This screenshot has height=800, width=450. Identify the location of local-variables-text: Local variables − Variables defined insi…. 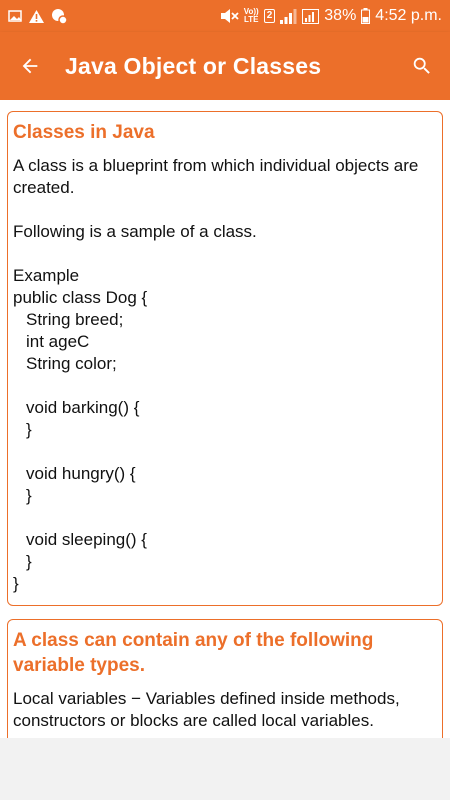
(206, 709).